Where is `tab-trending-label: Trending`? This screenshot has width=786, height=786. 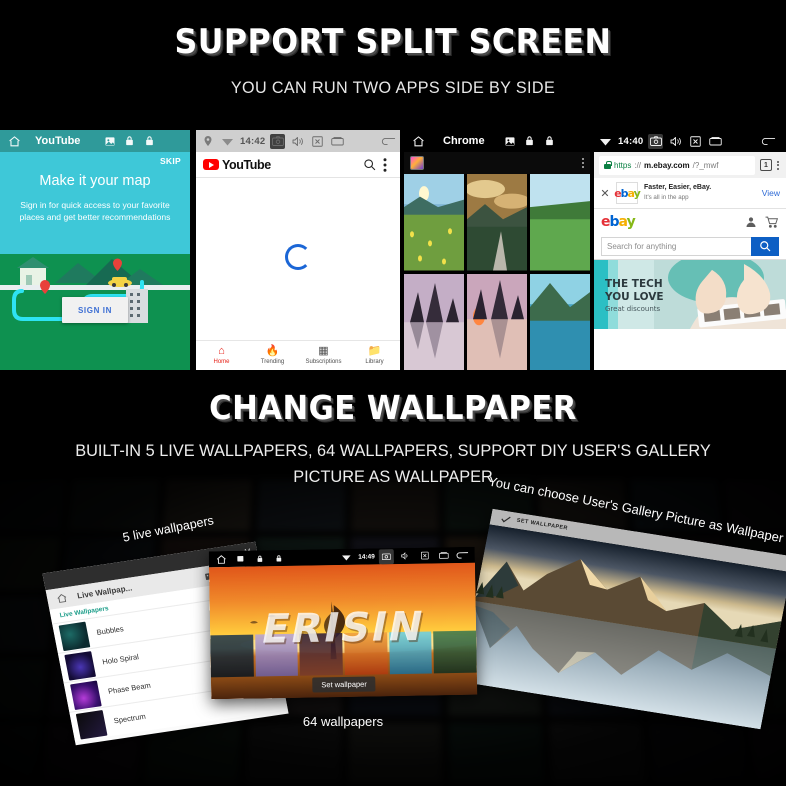
tab-trending-label: Trending is located at coordinates (272, 362).